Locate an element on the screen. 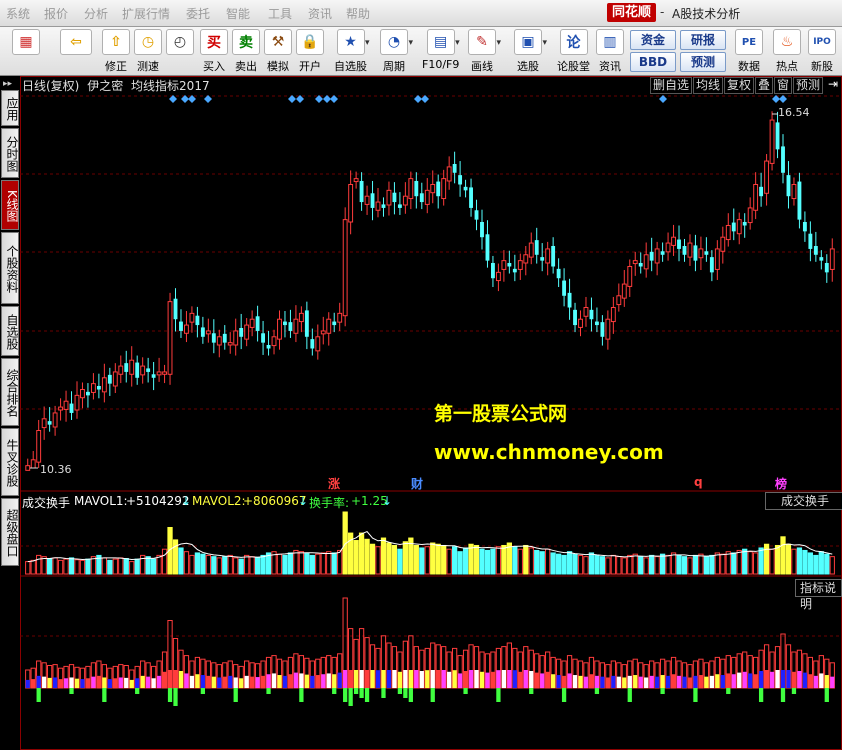 The image size is (842, 750). toolbar-period-button: ◔ 周期 is located at coordinates (396, 51).